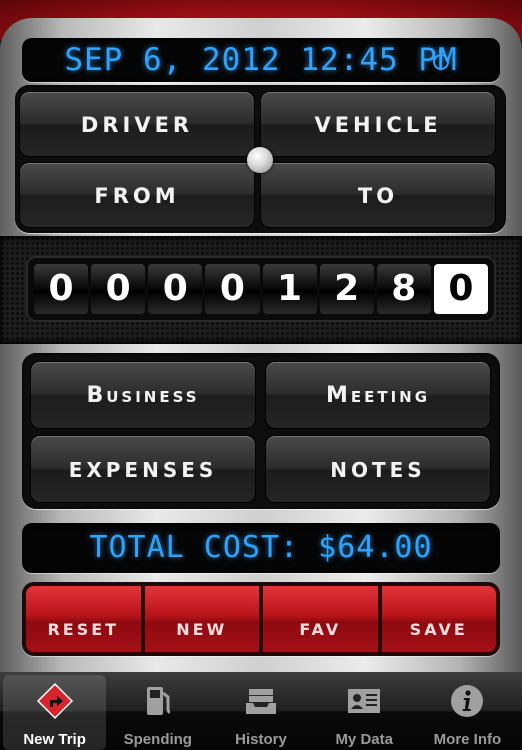 This screenshot has width=522, height=750. What do you see at coordinates (54, 739) in the screenshot?
I see `tab-label: New Trip` at bounding box center [54, 739].